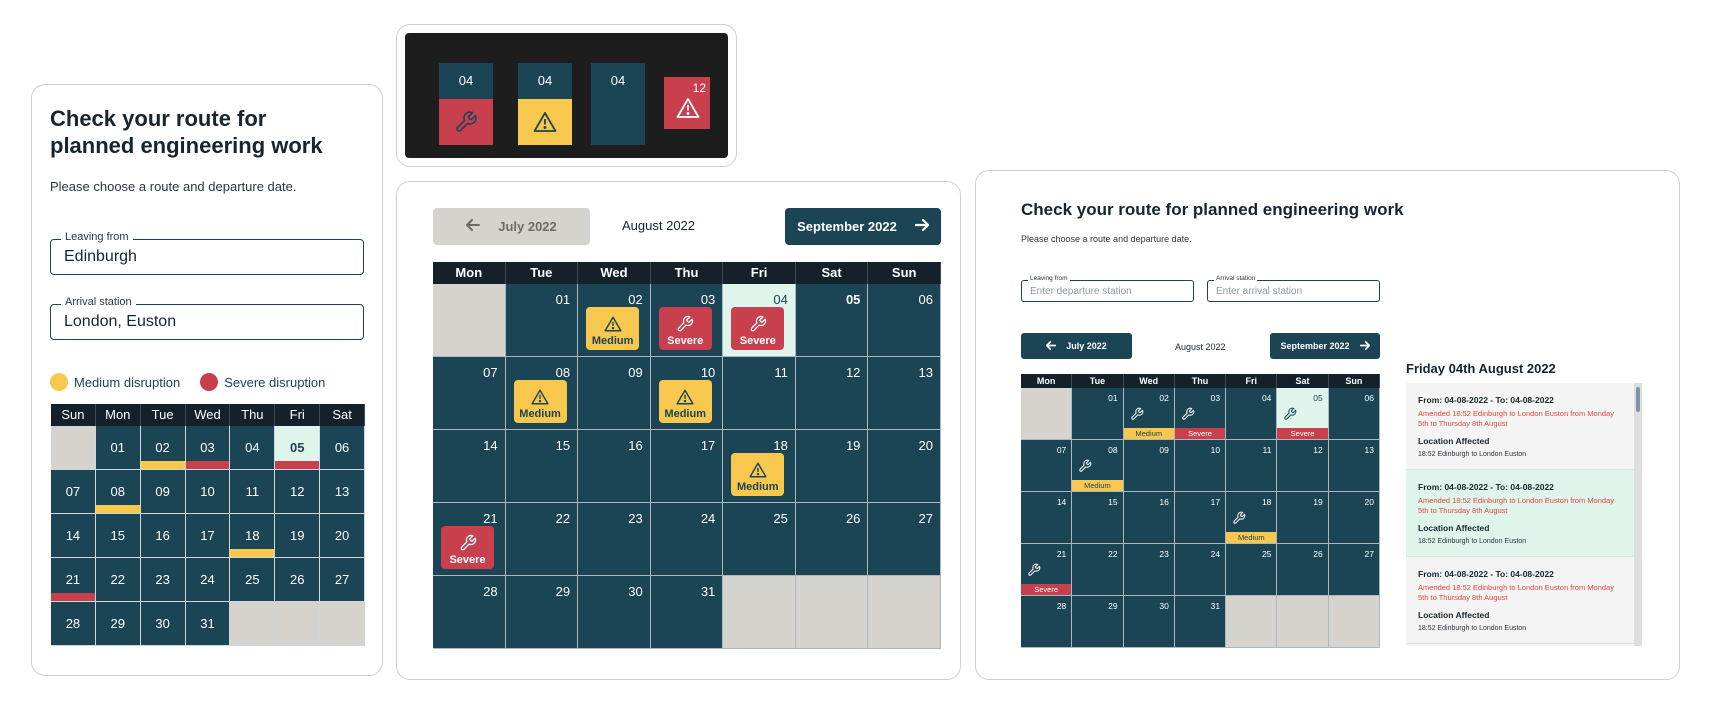 The image size is (1715, 715). What do you see at coordinates (118, 580) in the screenshot?
I see `calendar-day: 22` at bounding box center [118, 580].